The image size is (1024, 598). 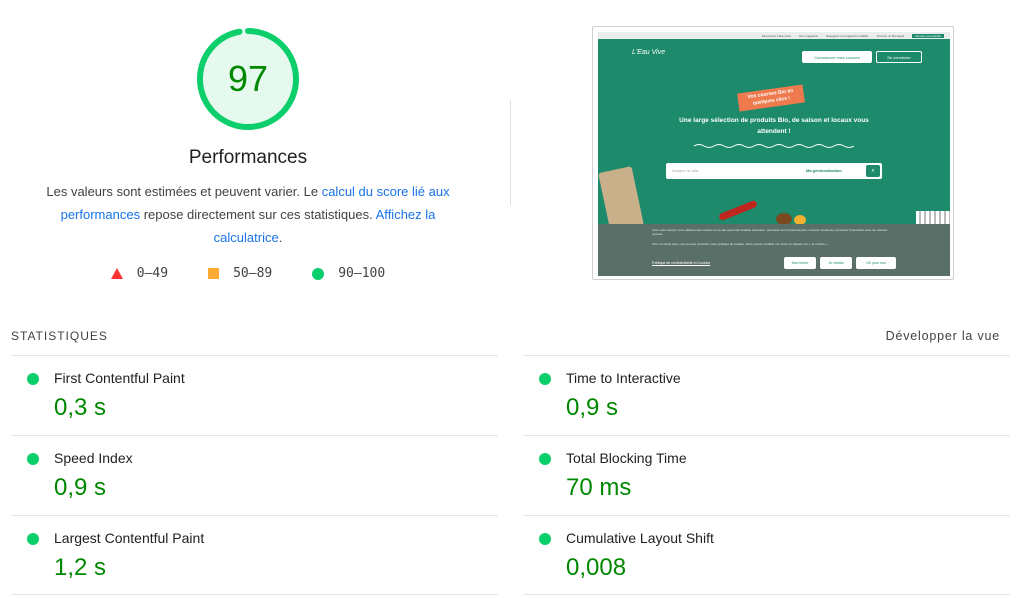 What do you see at coordinates (599, 487) in the screenshot?
I see `metric-value: 70 ms` at bounding box center [599, 487].